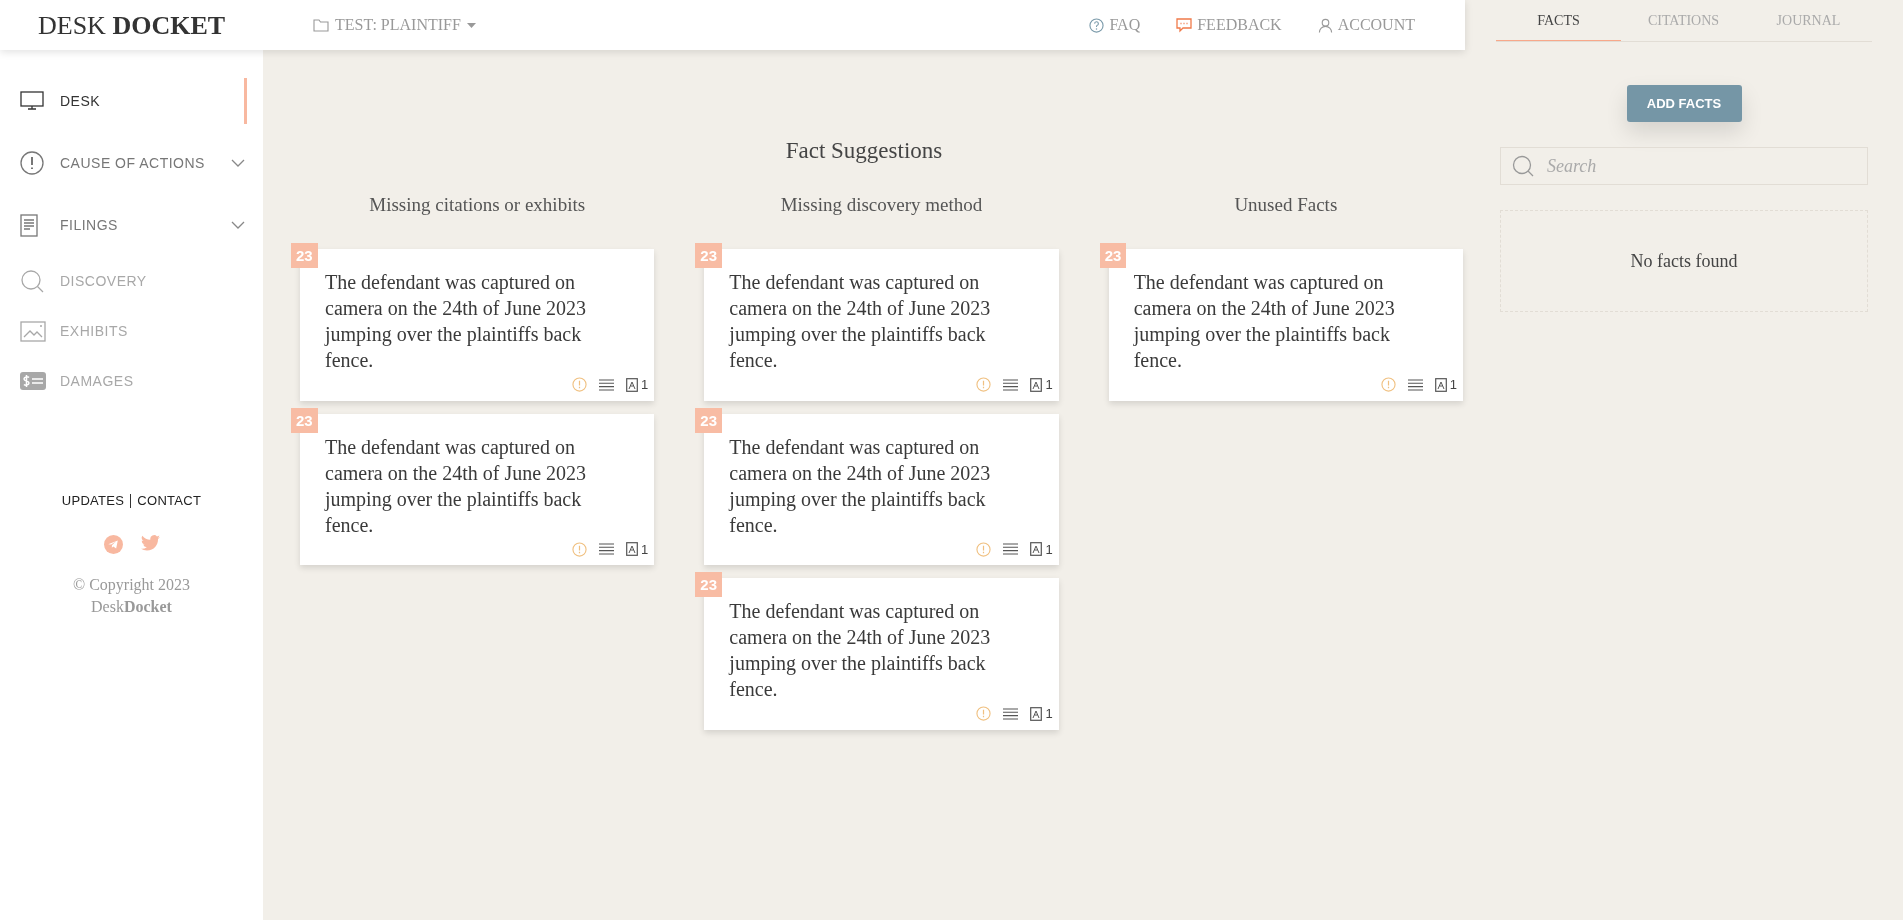  What do you see at coordinates (131, 606) in the screenshot?
I see `brand-name: DeskDocket` at bounding box center [131, 606].